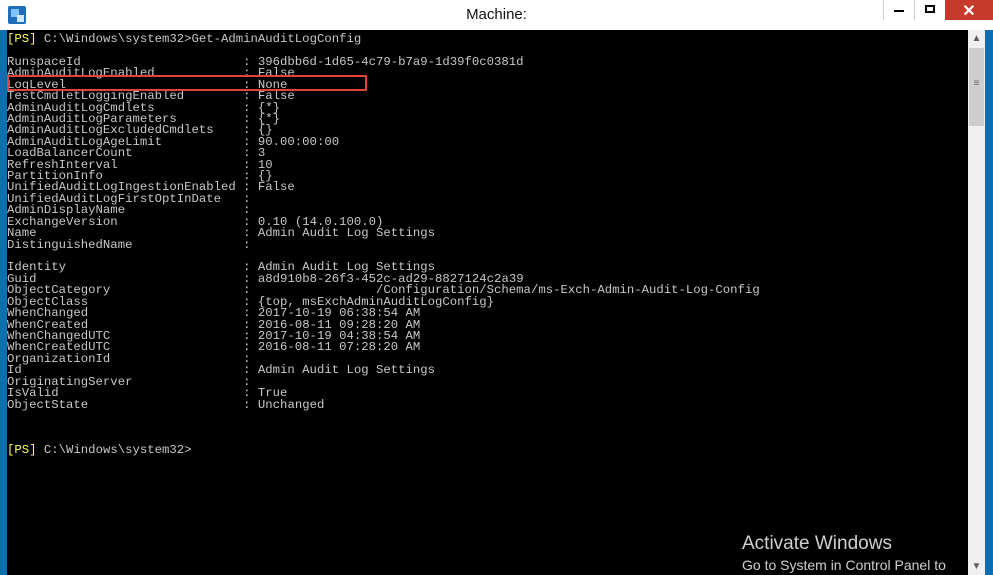 This screenshot has height=575, width=993. I want to click on minimize-button, so click(898, 10).